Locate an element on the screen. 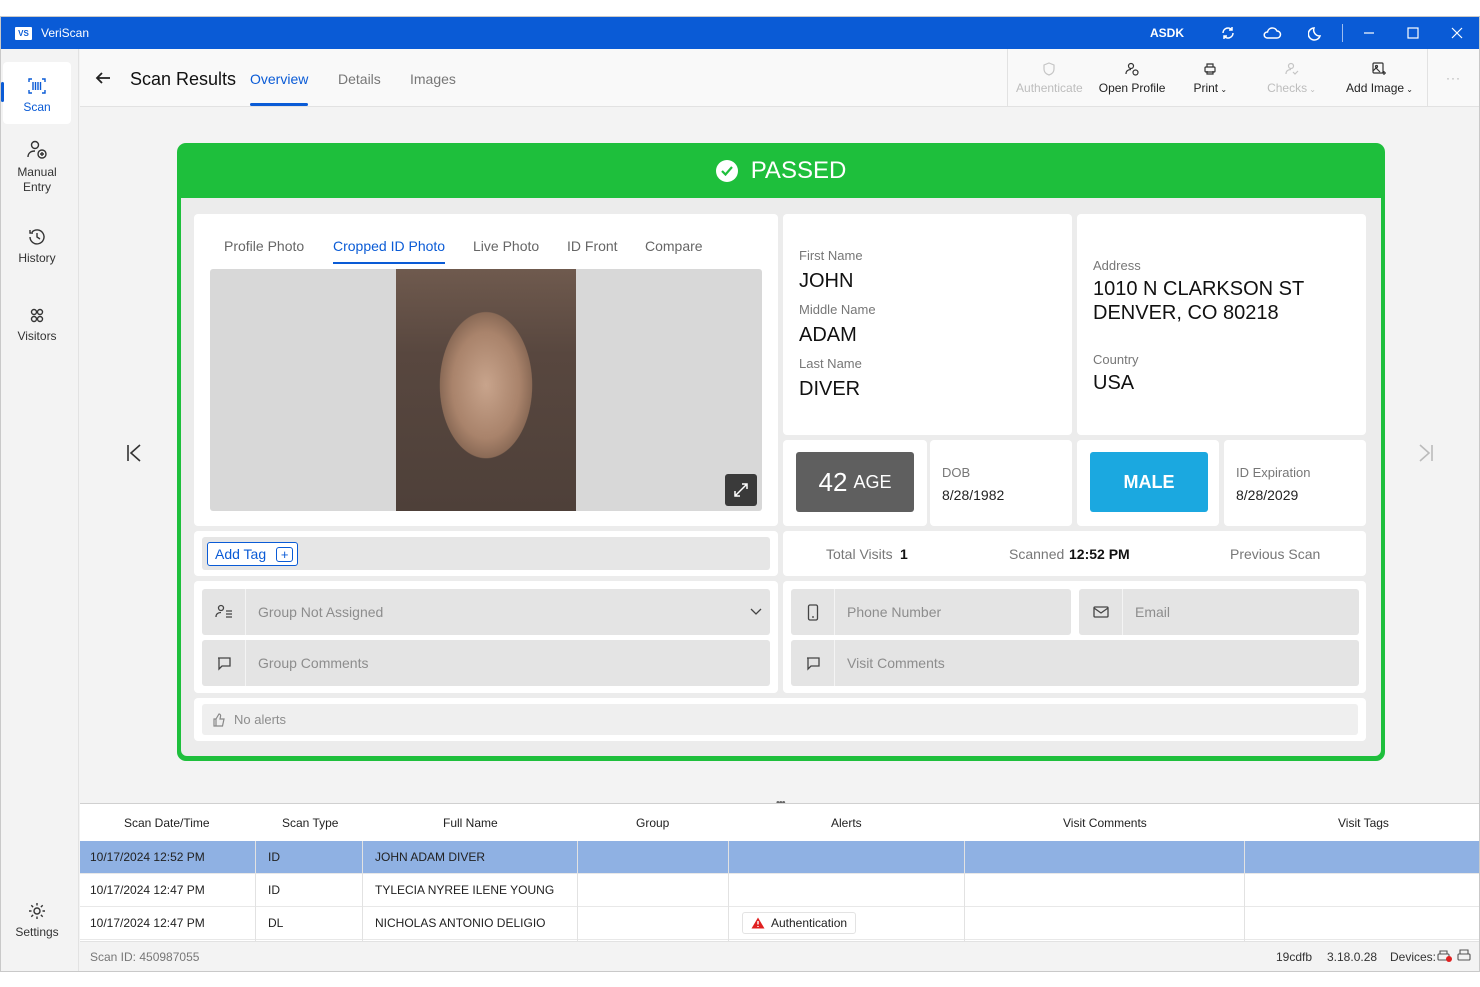 The width and height of the screenshot is (1480, 987). expand-icon is located at coordinates (741, 490).